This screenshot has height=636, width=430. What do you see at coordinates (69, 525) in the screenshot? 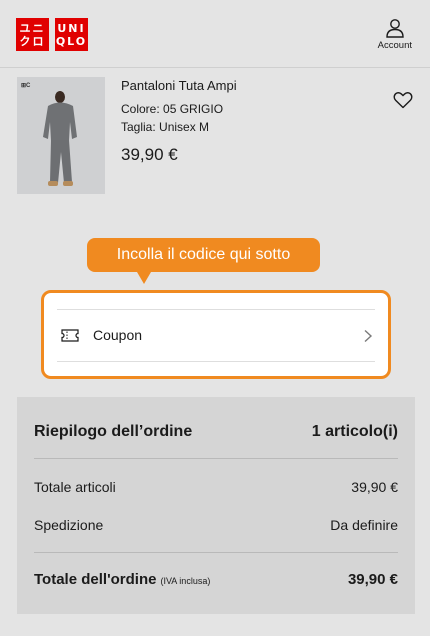
I see `shipping-label: Spedizione` at bounding box center [69, 525].